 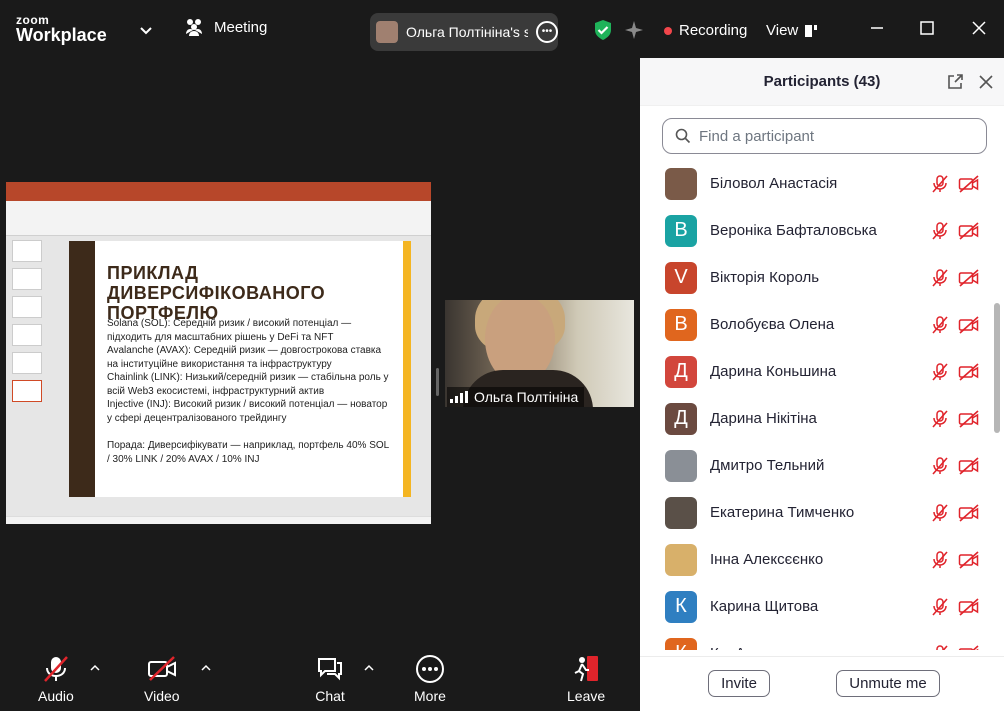 What do you see at coordinates (547, 32) in the screenshot?
I see `more-options-icon: •••` at bounding box center [547, 32].